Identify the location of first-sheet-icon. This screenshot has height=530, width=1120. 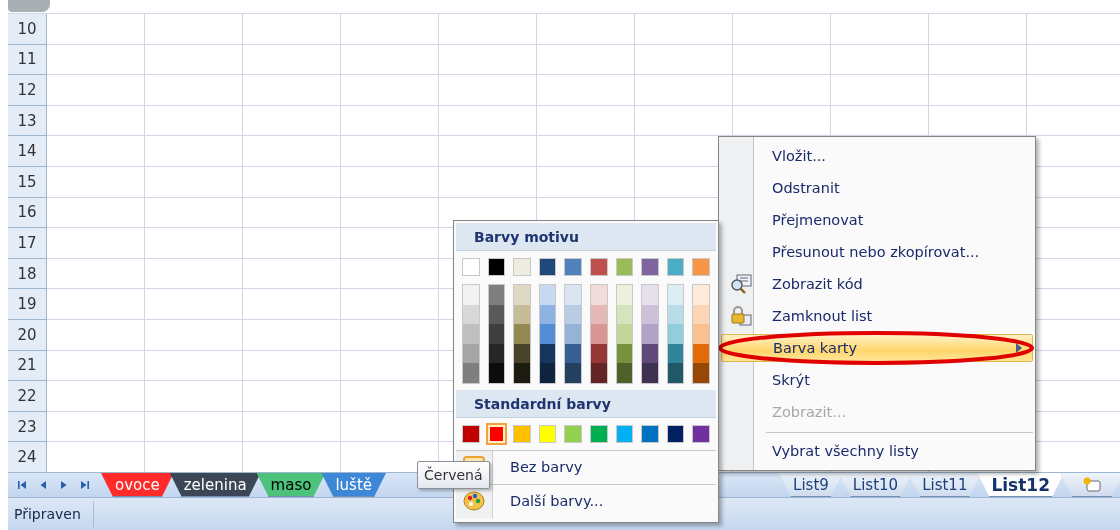
(22, 485).